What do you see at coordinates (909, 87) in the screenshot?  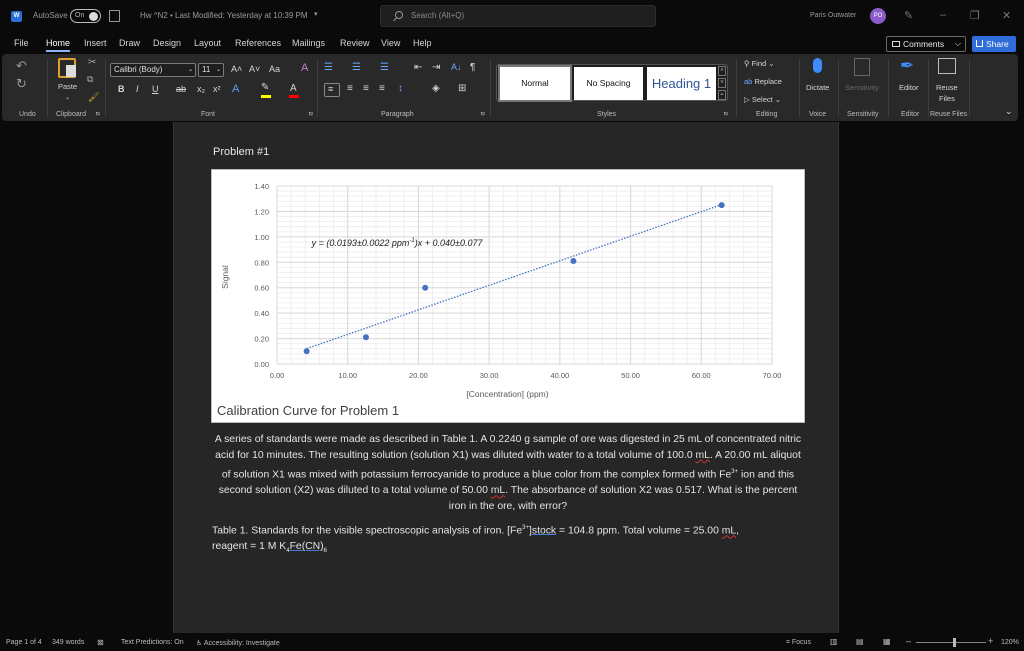 I see `editor-button: Editor` at bounding box center [909, 87].